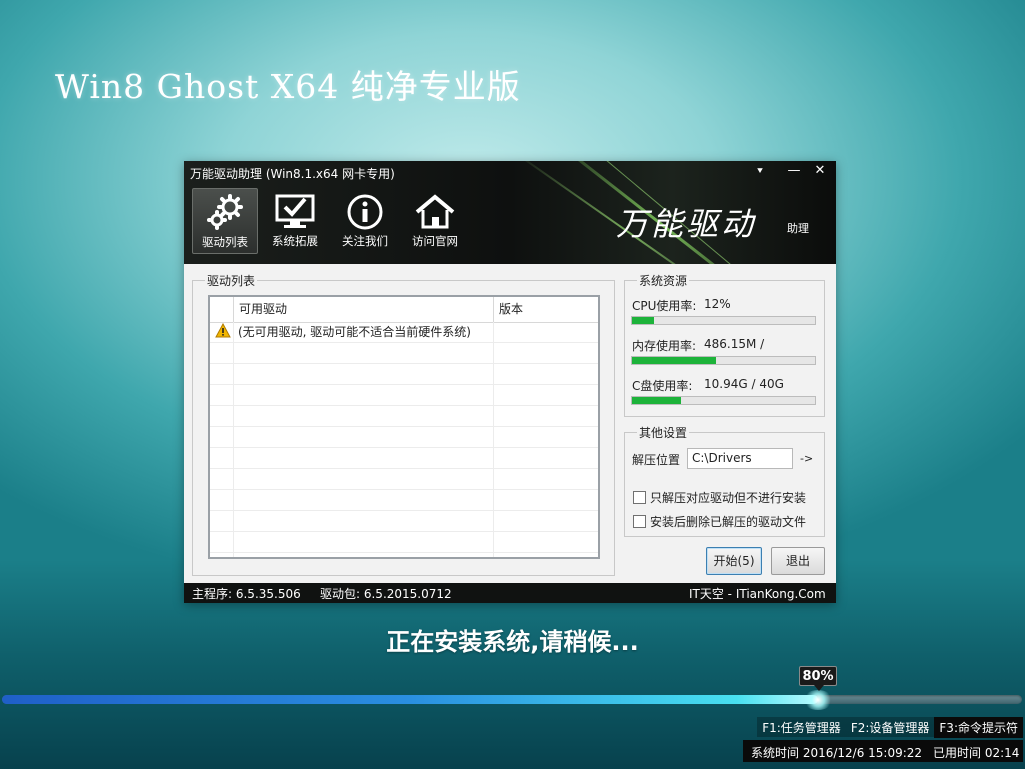  Describe the element at coordinates (728, 522) in the screenshot. I see `checkbox-label: 安装后删除已解压的驱动文件` at that location.